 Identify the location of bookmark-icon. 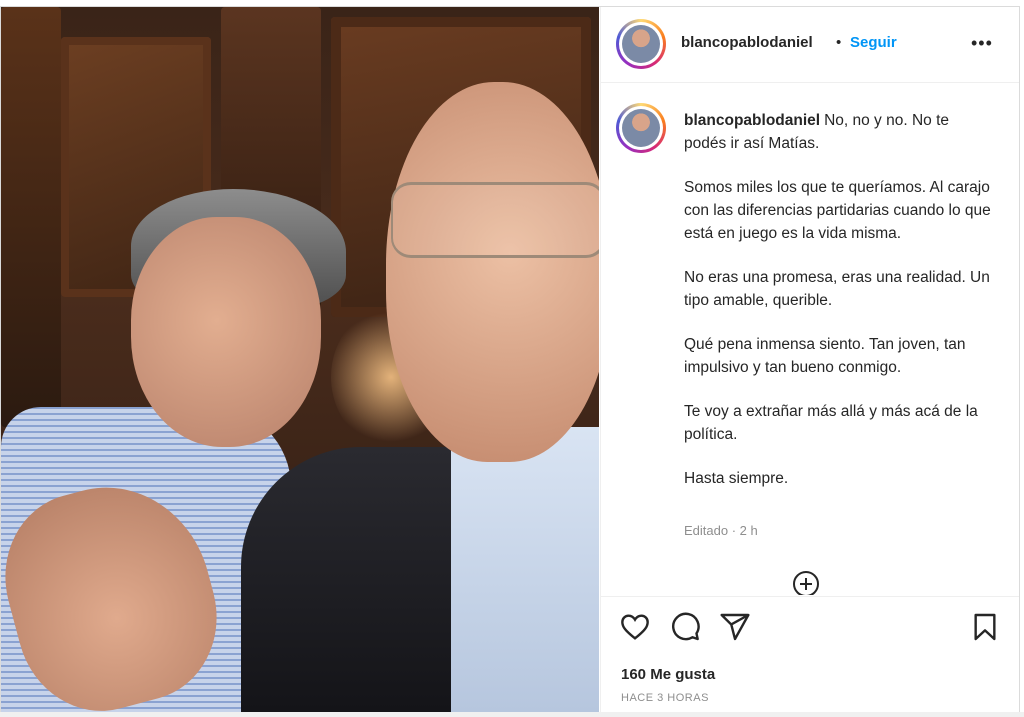
(985, 627).